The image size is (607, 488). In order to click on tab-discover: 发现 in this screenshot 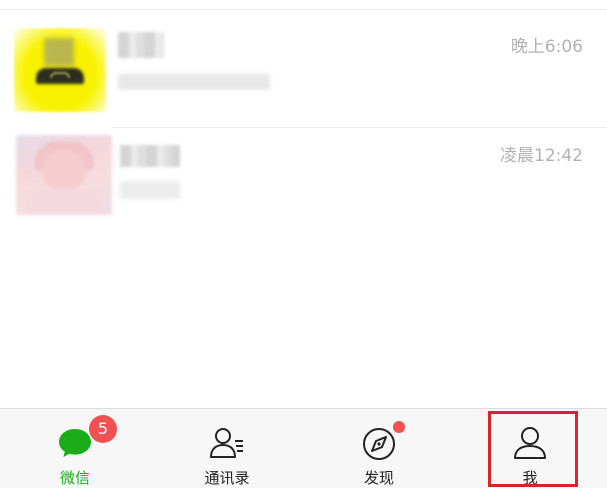, I will do `click(379, 448)`.